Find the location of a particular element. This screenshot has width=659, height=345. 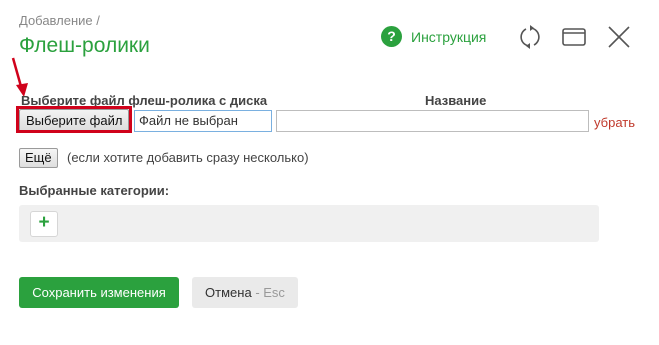

question-circle-icon: ? is located at coordinates (391, 36).